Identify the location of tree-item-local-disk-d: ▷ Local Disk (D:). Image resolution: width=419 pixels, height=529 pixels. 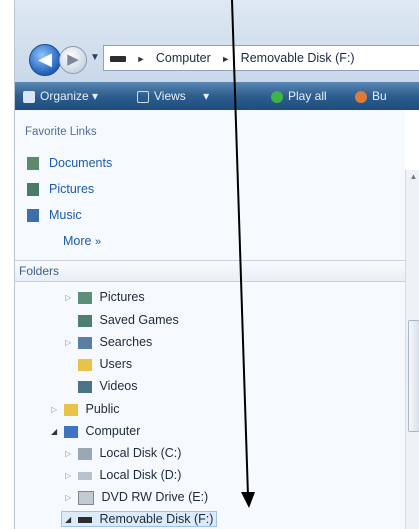
(123, 475).